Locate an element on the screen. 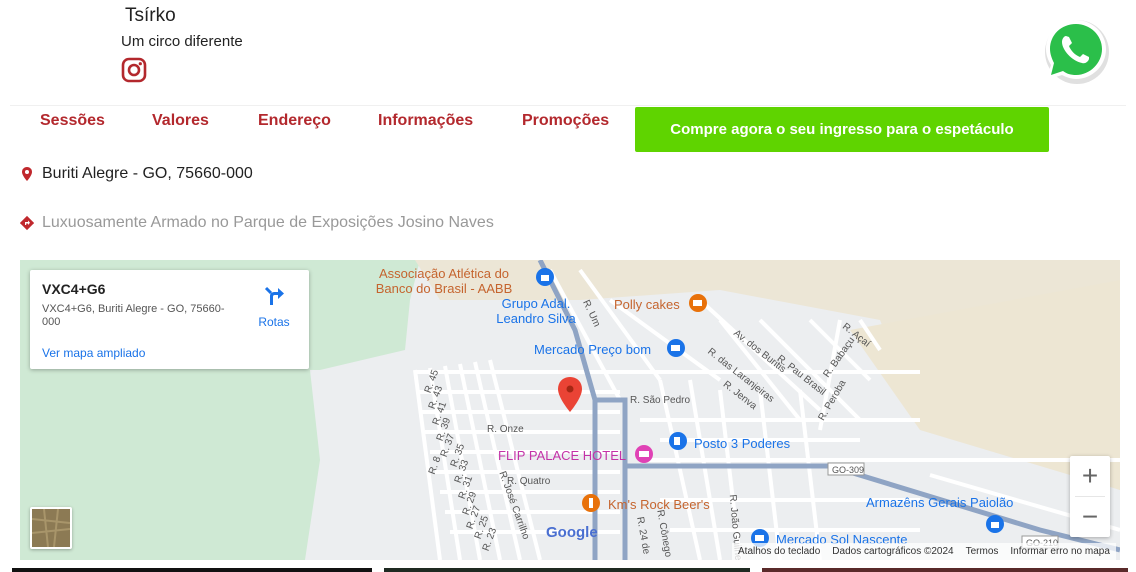 This screenshot has width=1136, height=572. place-flip-hotel: FLIP PALACE HOTEL is located at coordinates (562, 455).